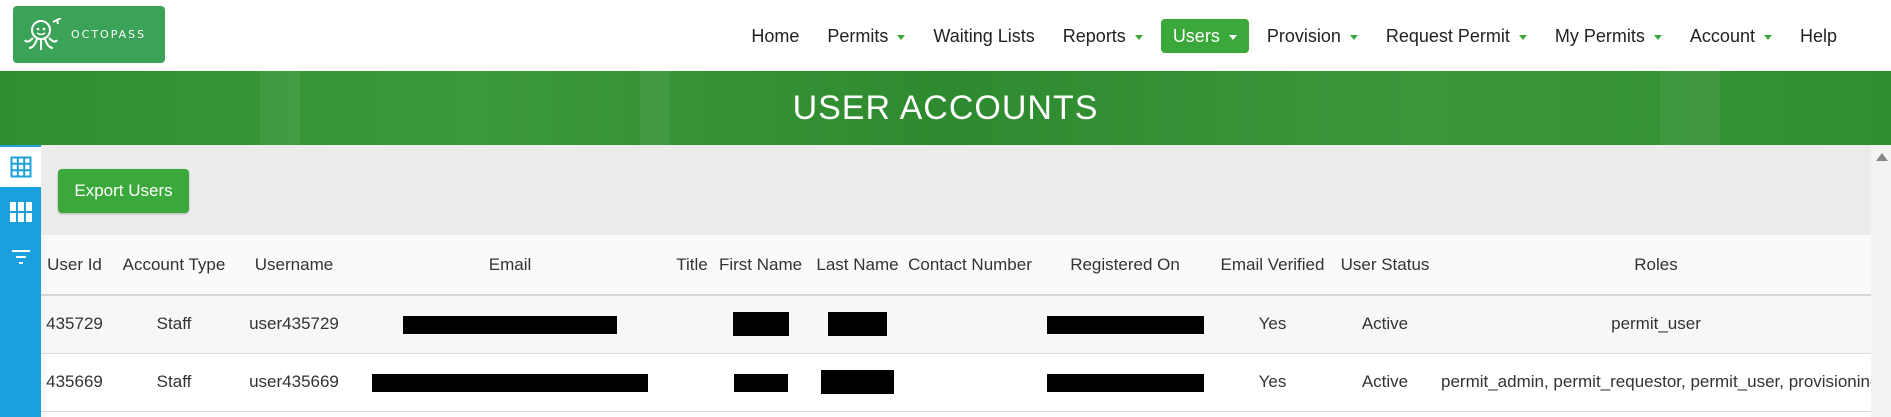 Image resolution: width=1891 pixels, height=417 pixels. I want to click on grid-view-button, so click(20, 167).